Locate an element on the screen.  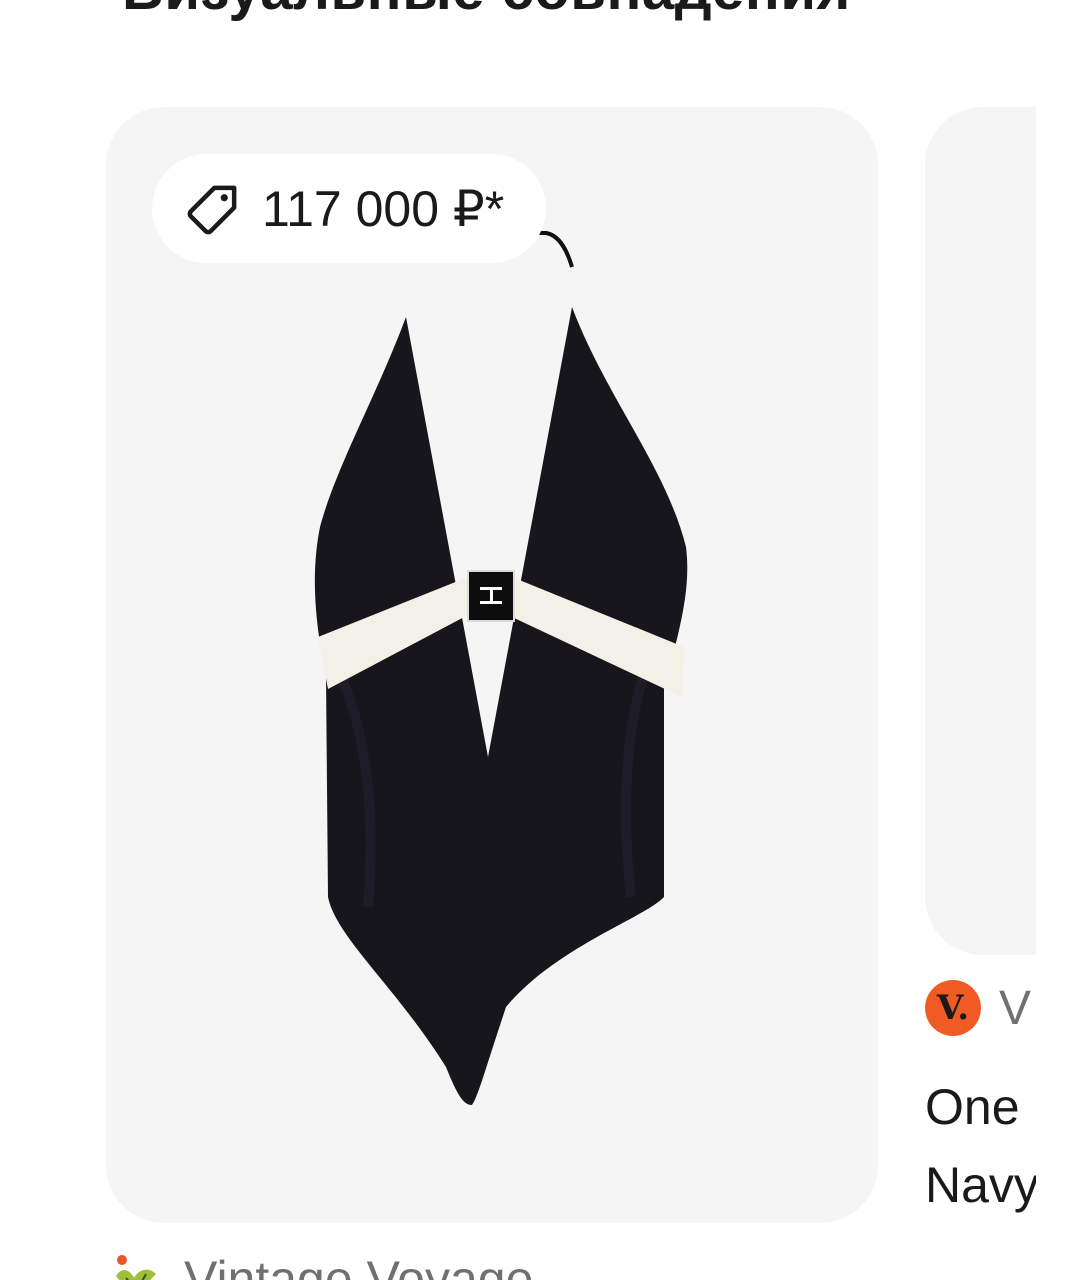
carousel-edge is located at coordinates (1058, 640).